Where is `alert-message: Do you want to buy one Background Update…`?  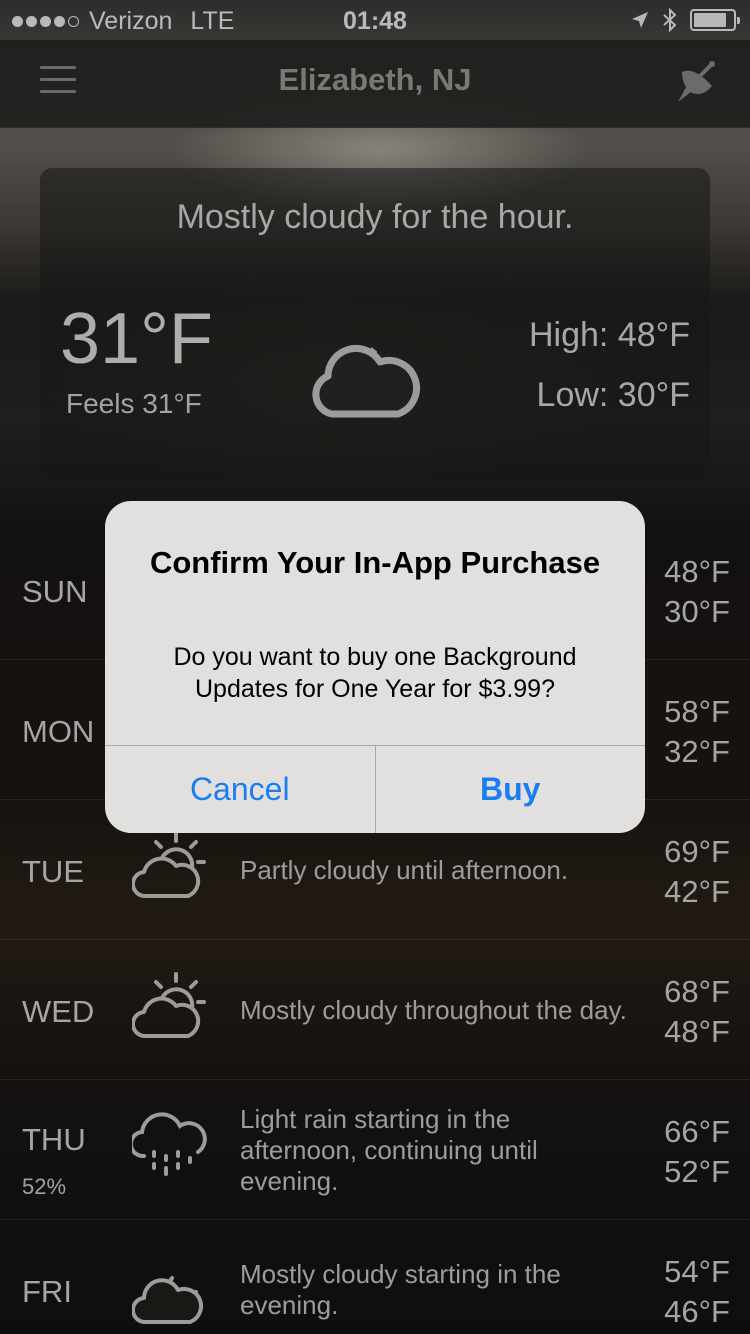 alert-message: Do you want to buy one Background Update… is located at coordinates (375, 673).